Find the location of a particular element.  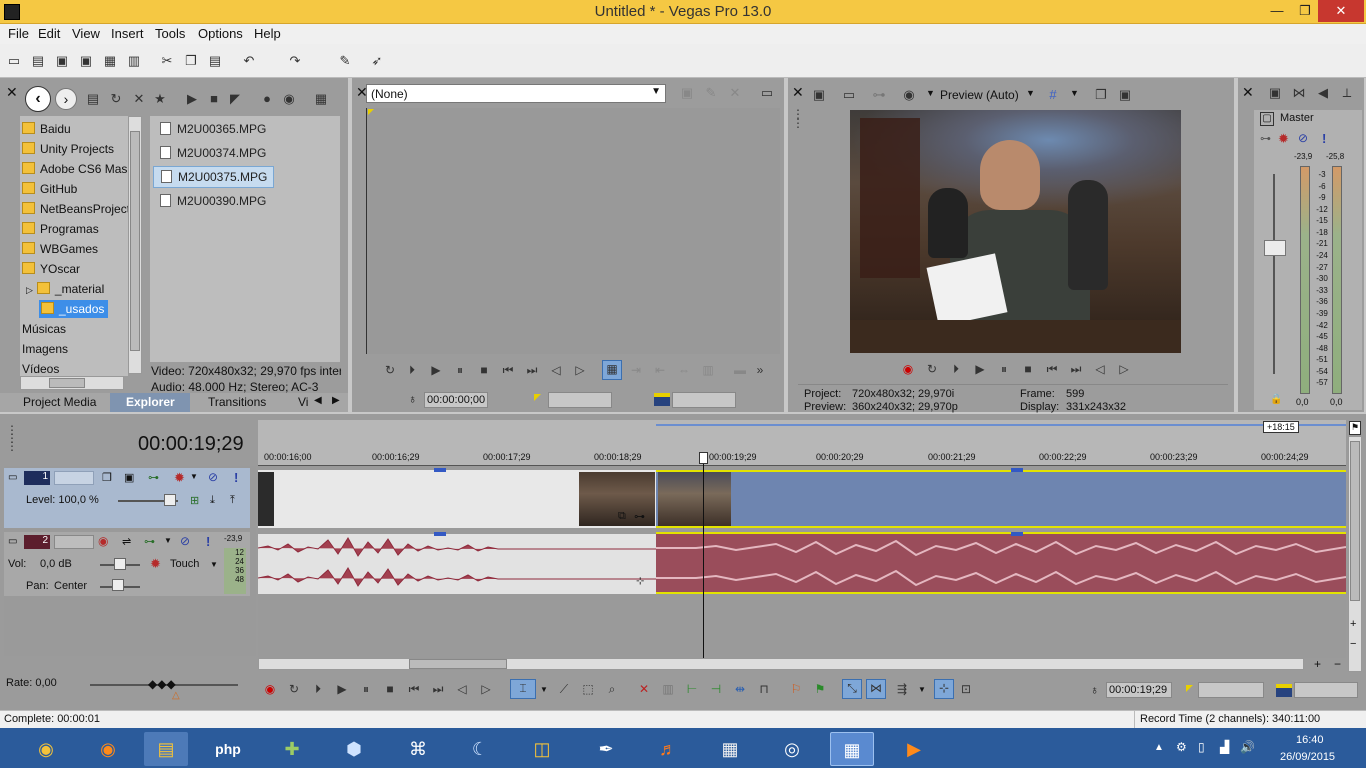

chrome-taskbar-icon: ◉ is located at coordinates (46, 749).